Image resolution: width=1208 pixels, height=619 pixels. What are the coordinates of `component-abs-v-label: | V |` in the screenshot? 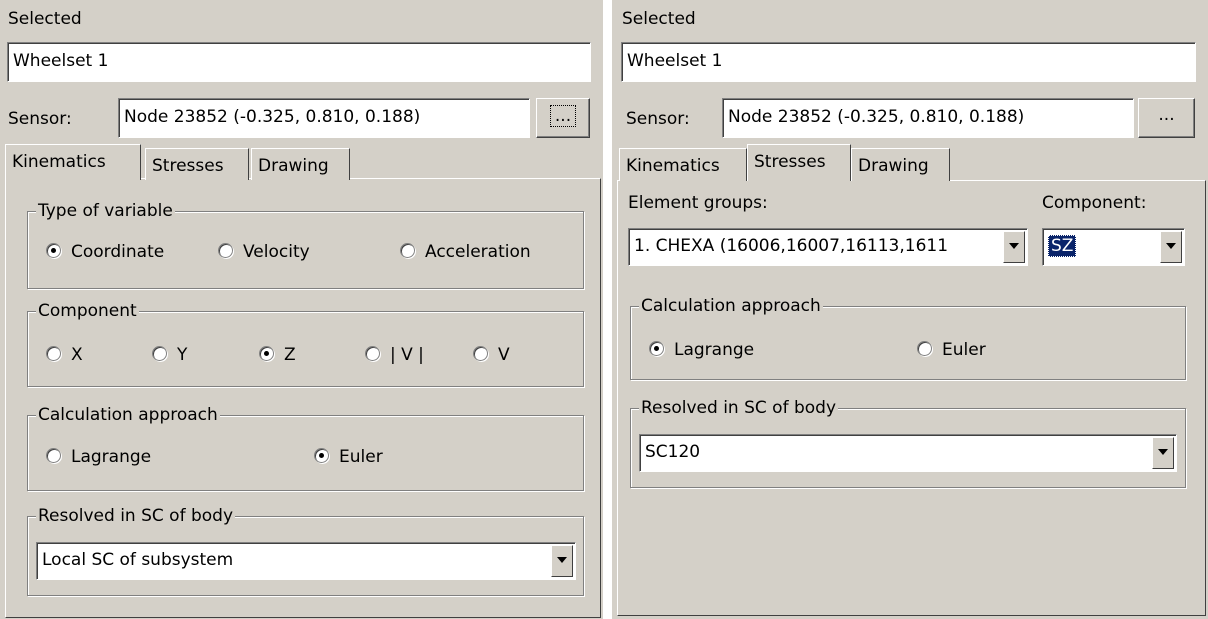 It's located at (407, 355).